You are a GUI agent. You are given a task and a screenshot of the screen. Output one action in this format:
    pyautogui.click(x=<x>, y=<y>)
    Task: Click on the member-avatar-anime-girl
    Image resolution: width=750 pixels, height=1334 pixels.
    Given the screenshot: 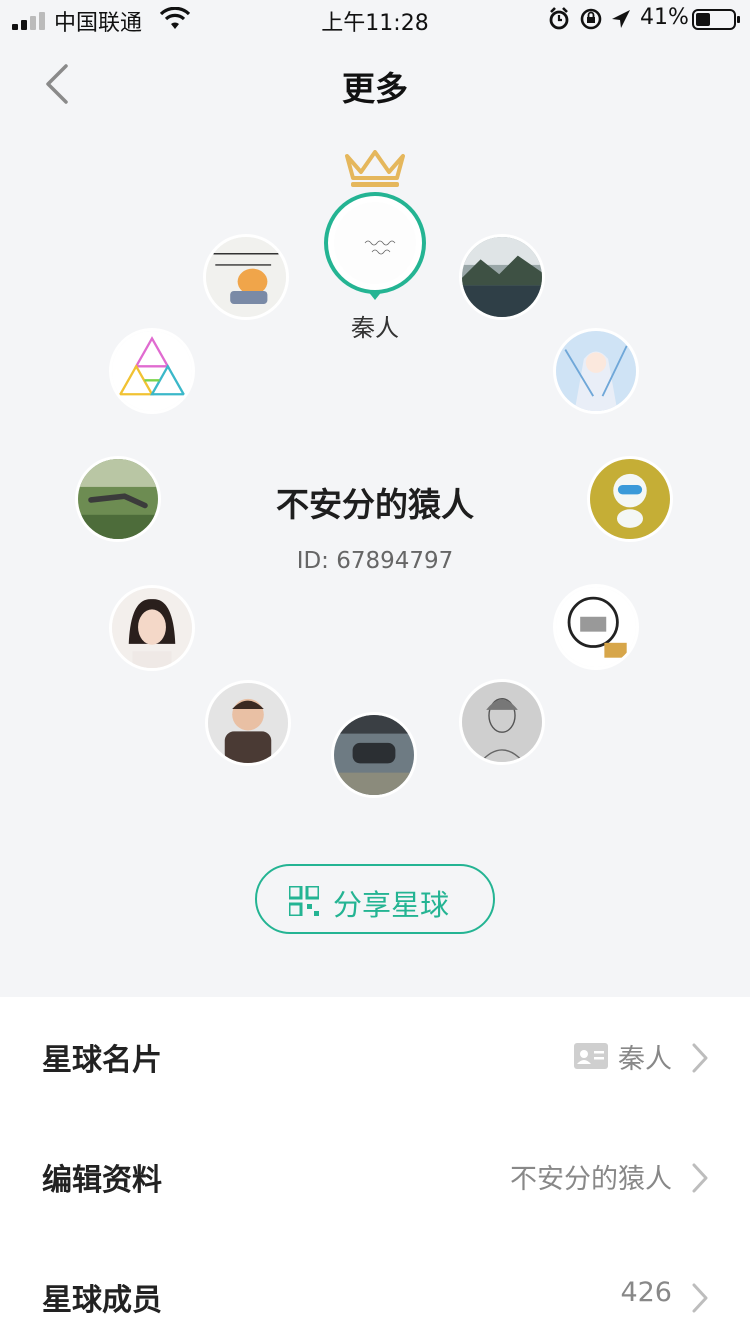 What is the action you would take?
    pyautogui.click(x=596, y=371)
    